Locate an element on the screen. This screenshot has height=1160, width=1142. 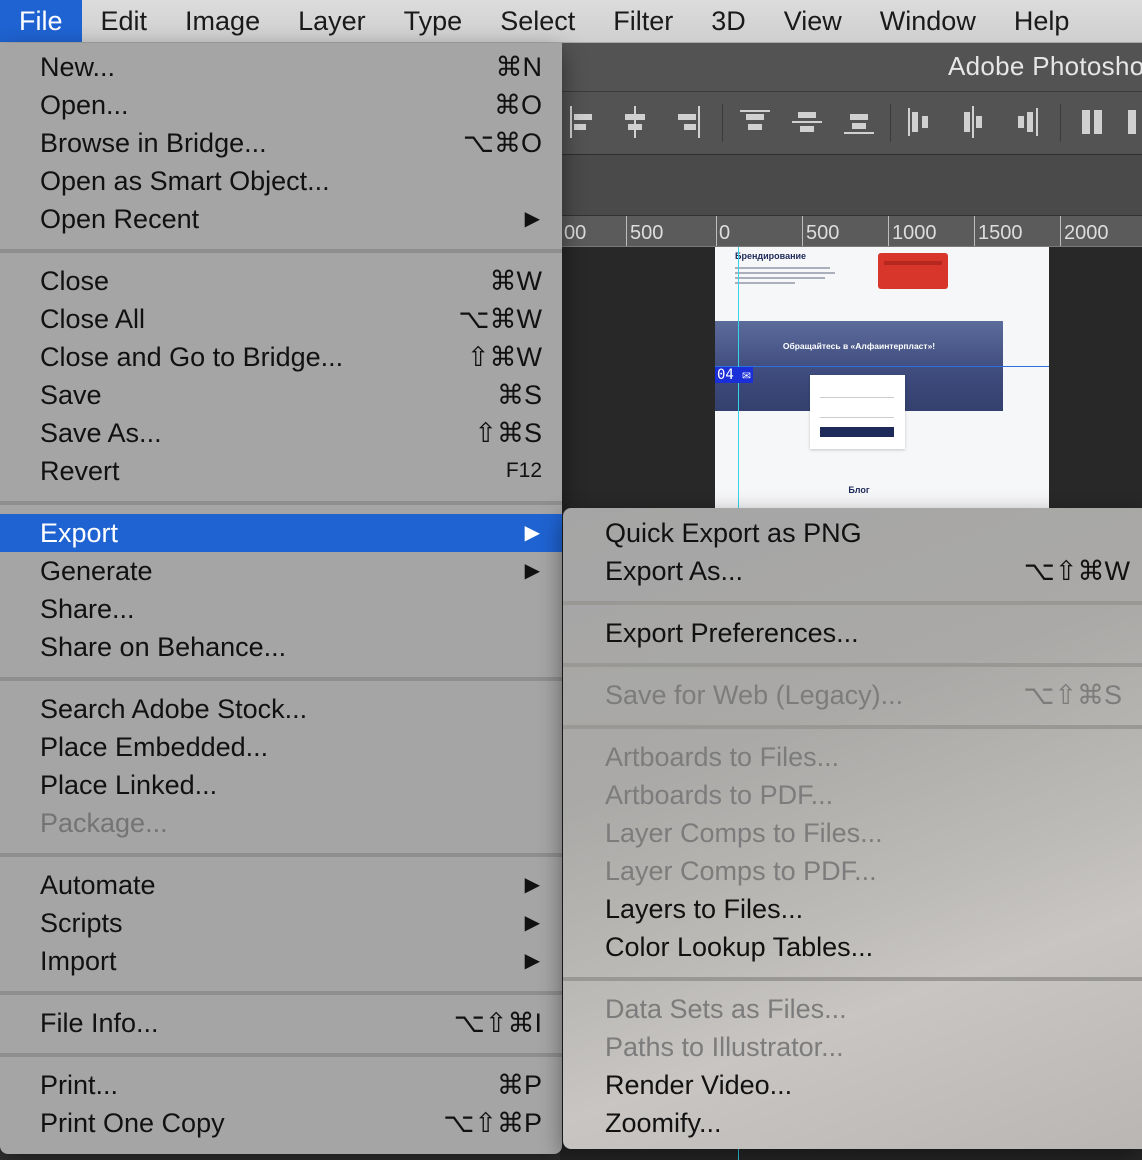
menu-item-shortcut: ⌘S is located at coordinates (519, 395).